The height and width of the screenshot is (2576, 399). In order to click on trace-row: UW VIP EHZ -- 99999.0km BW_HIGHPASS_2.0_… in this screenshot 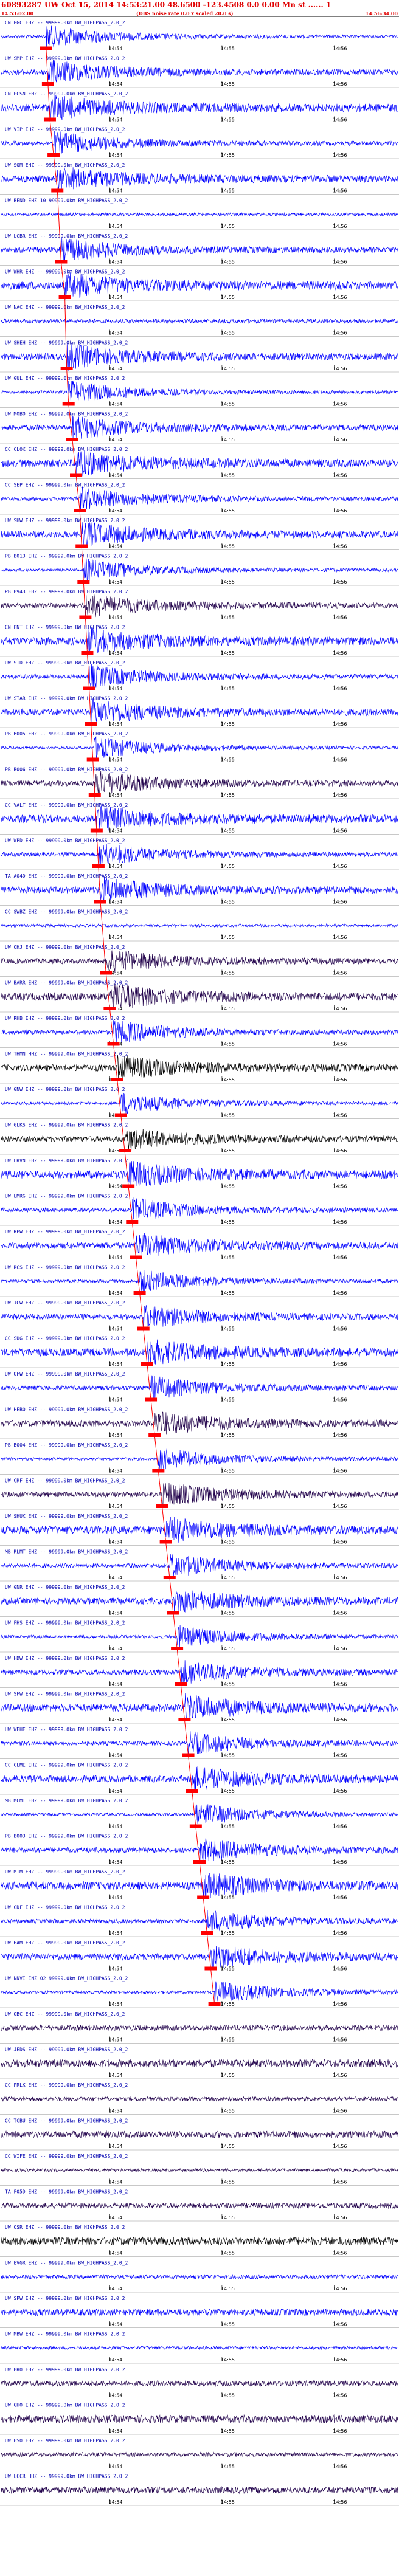, I will do `click(199, 143)`.